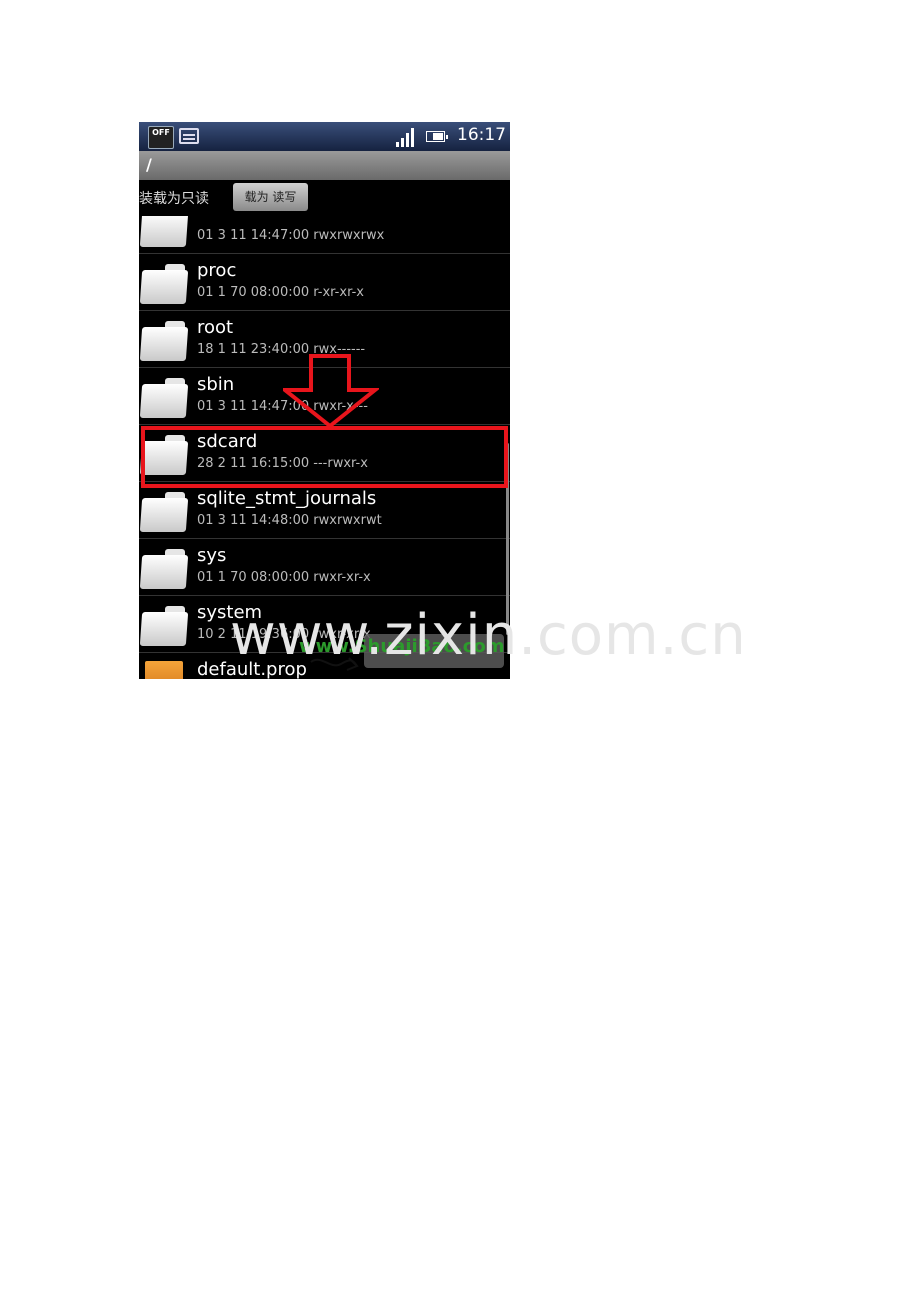 The width and height of the screenshot is (920, 1302). Describe the element at coordinates (216, 384) in the screenshot. I see `file-name: sbin` at that location.